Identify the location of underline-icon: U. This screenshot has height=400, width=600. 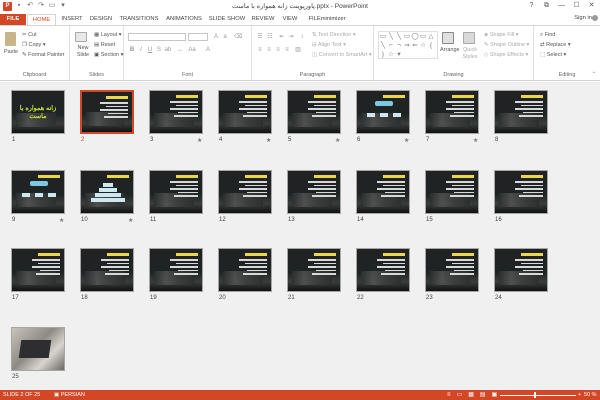
(150, 50).